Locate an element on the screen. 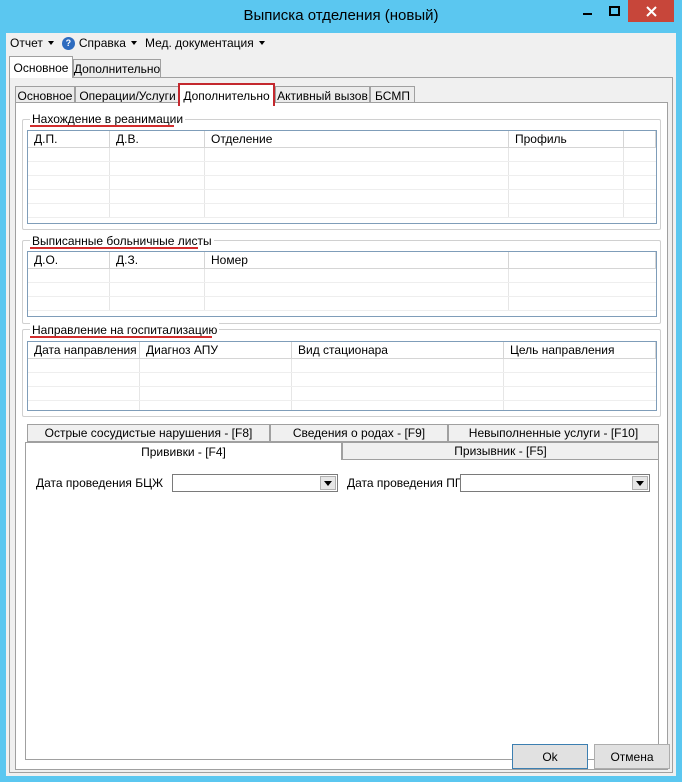  menu-help: ? Справка is located at coordinates (99, 43).